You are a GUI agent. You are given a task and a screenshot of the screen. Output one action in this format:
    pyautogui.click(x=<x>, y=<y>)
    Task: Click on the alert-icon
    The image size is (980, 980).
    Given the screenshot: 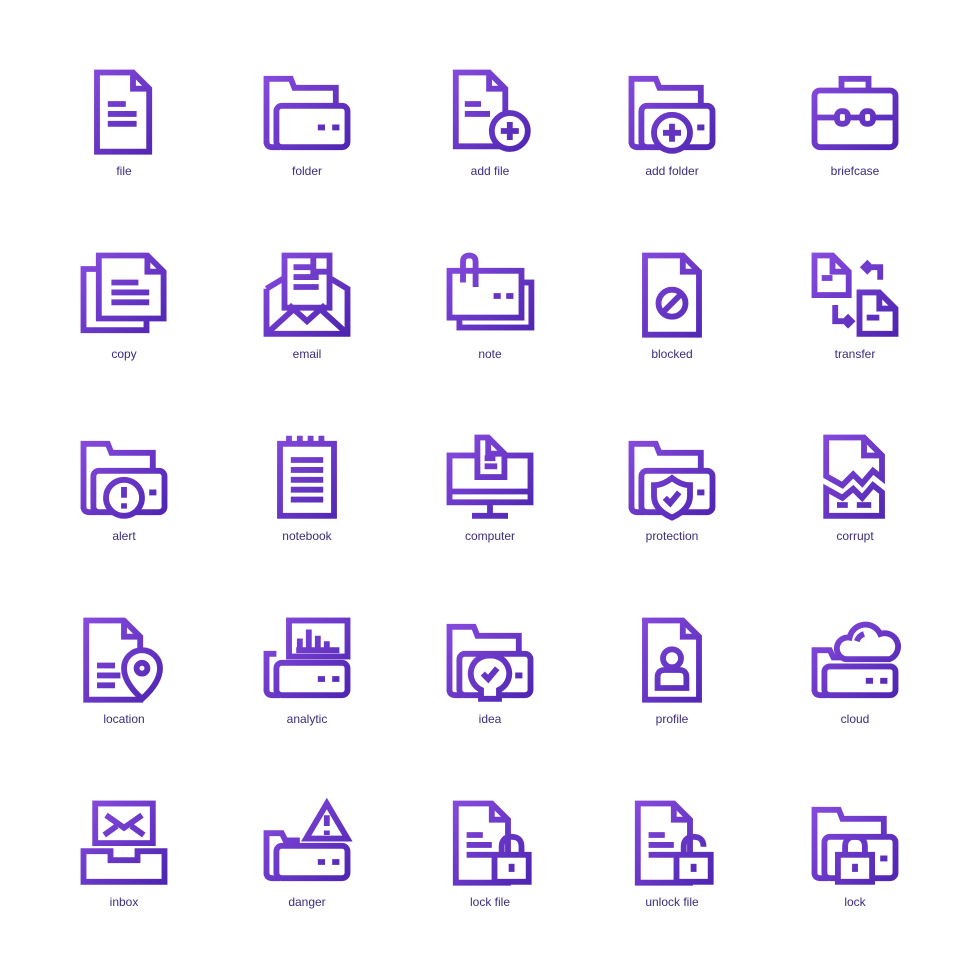 What is the action you would take?
    pyautogui.click(x=124, y=479)
    